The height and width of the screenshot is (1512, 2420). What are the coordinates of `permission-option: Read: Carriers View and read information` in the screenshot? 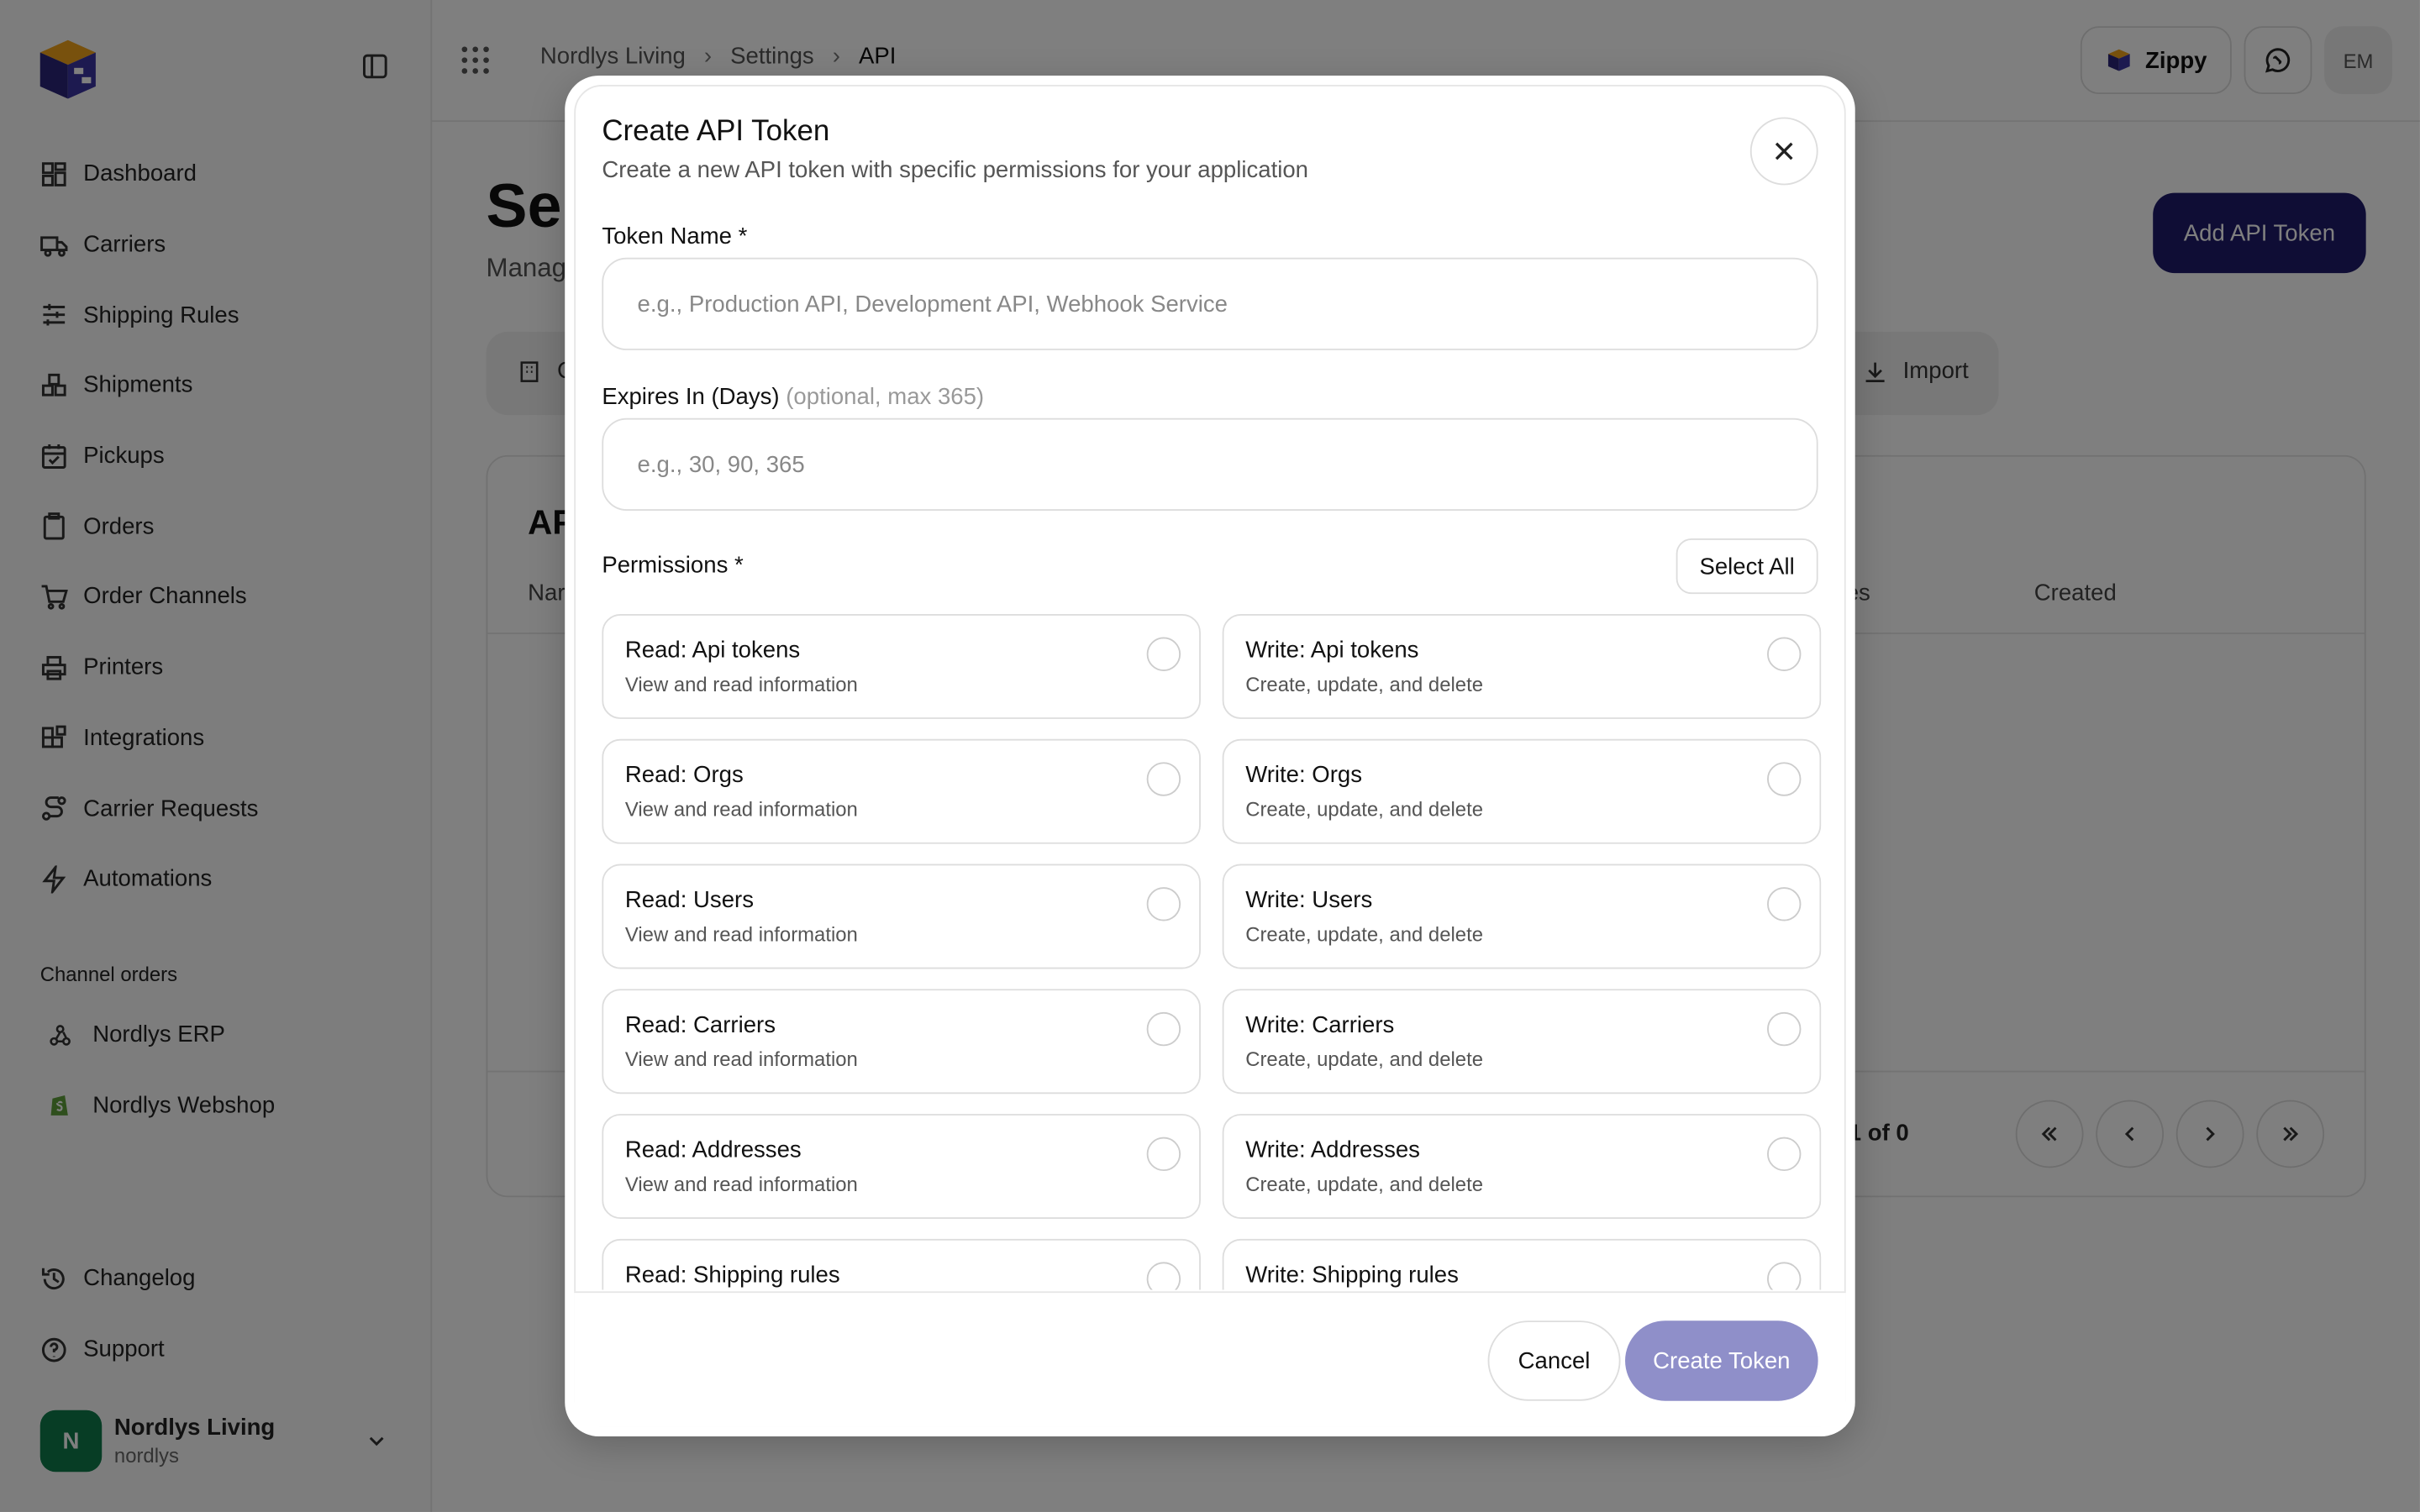 It's located at (901, 1042).